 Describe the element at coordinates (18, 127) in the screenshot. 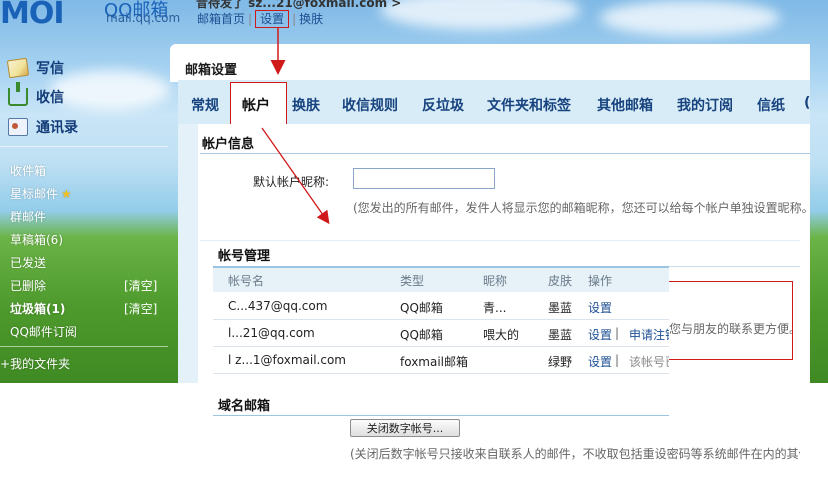

I see `contacts-icon` at that location.